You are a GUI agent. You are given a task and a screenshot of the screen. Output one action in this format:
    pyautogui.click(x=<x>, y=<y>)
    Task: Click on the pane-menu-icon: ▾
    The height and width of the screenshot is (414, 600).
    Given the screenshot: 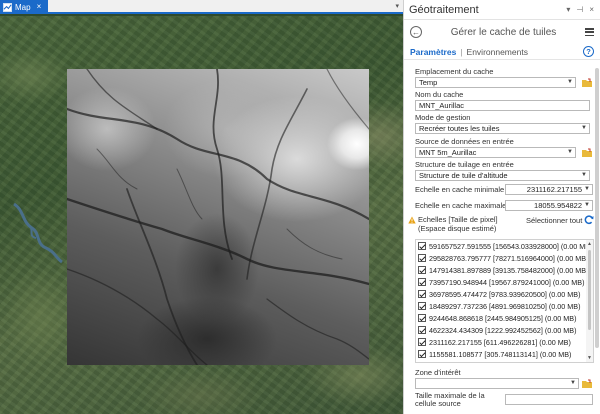 What is the action you would take?
    pyautogui.click(x=568, y=9)
    